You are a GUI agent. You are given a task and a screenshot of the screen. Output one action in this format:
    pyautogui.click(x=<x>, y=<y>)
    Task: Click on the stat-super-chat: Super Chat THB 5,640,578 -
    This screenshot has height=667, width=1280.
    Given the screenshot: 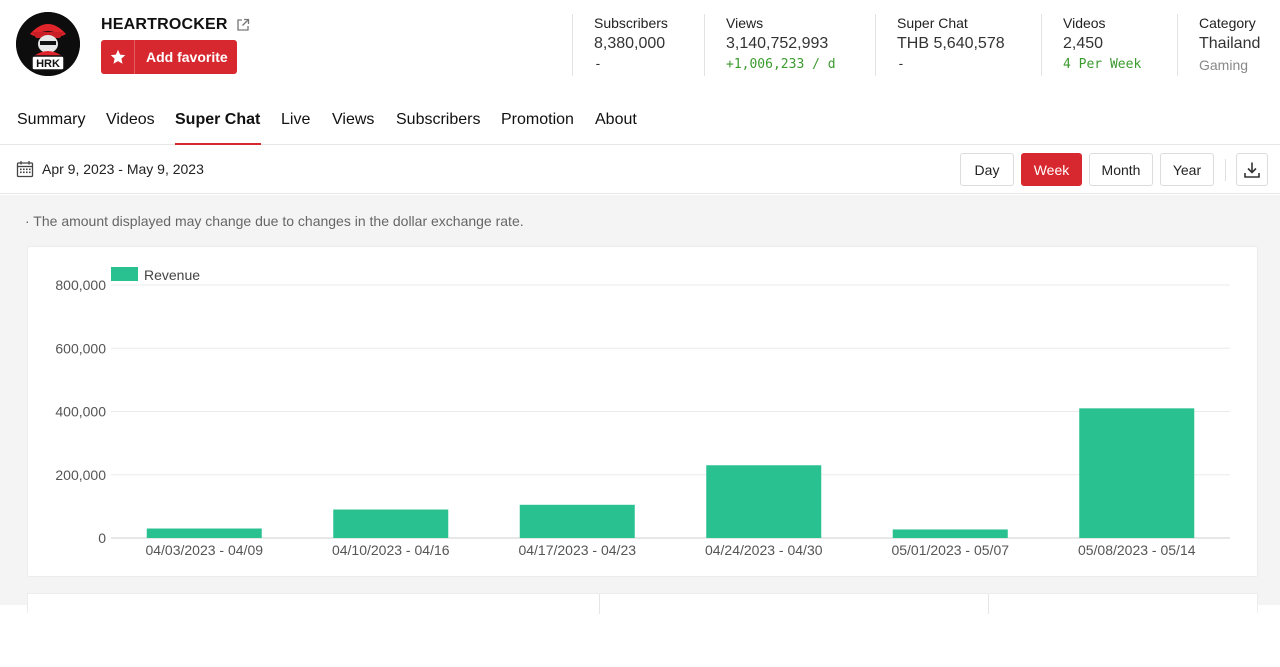 What is the action you would take?
    pyautogui.click(x=951, y=45)
    